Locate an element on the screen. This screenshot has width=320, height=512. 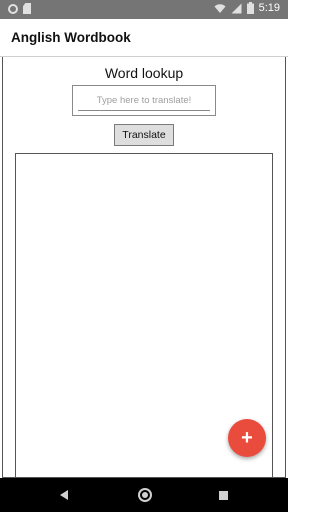
search-underline is located at coordinates (144, 110).